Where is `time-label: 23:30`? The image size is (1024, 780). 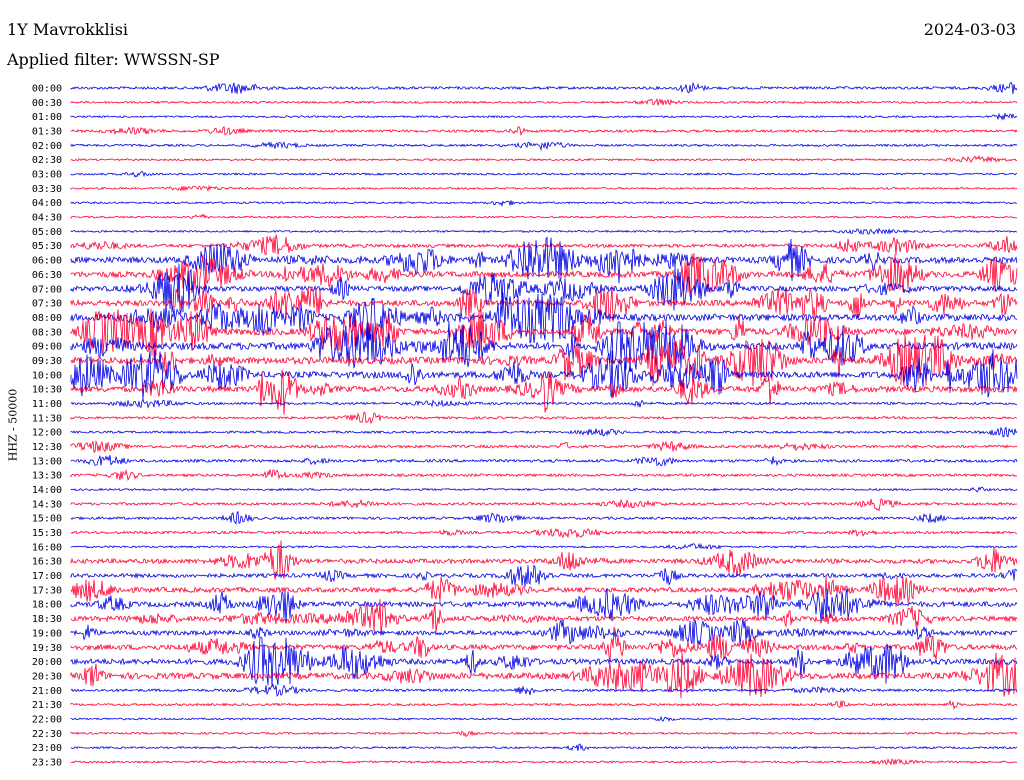
time-label: 23:30 is located at coordinates (47, 762).